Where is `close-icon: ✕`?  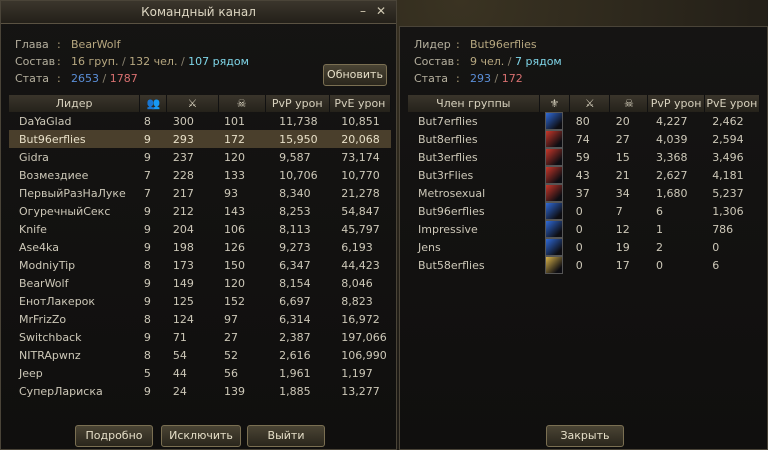
close-icon: ✕ is located at coordinates (381, 11).